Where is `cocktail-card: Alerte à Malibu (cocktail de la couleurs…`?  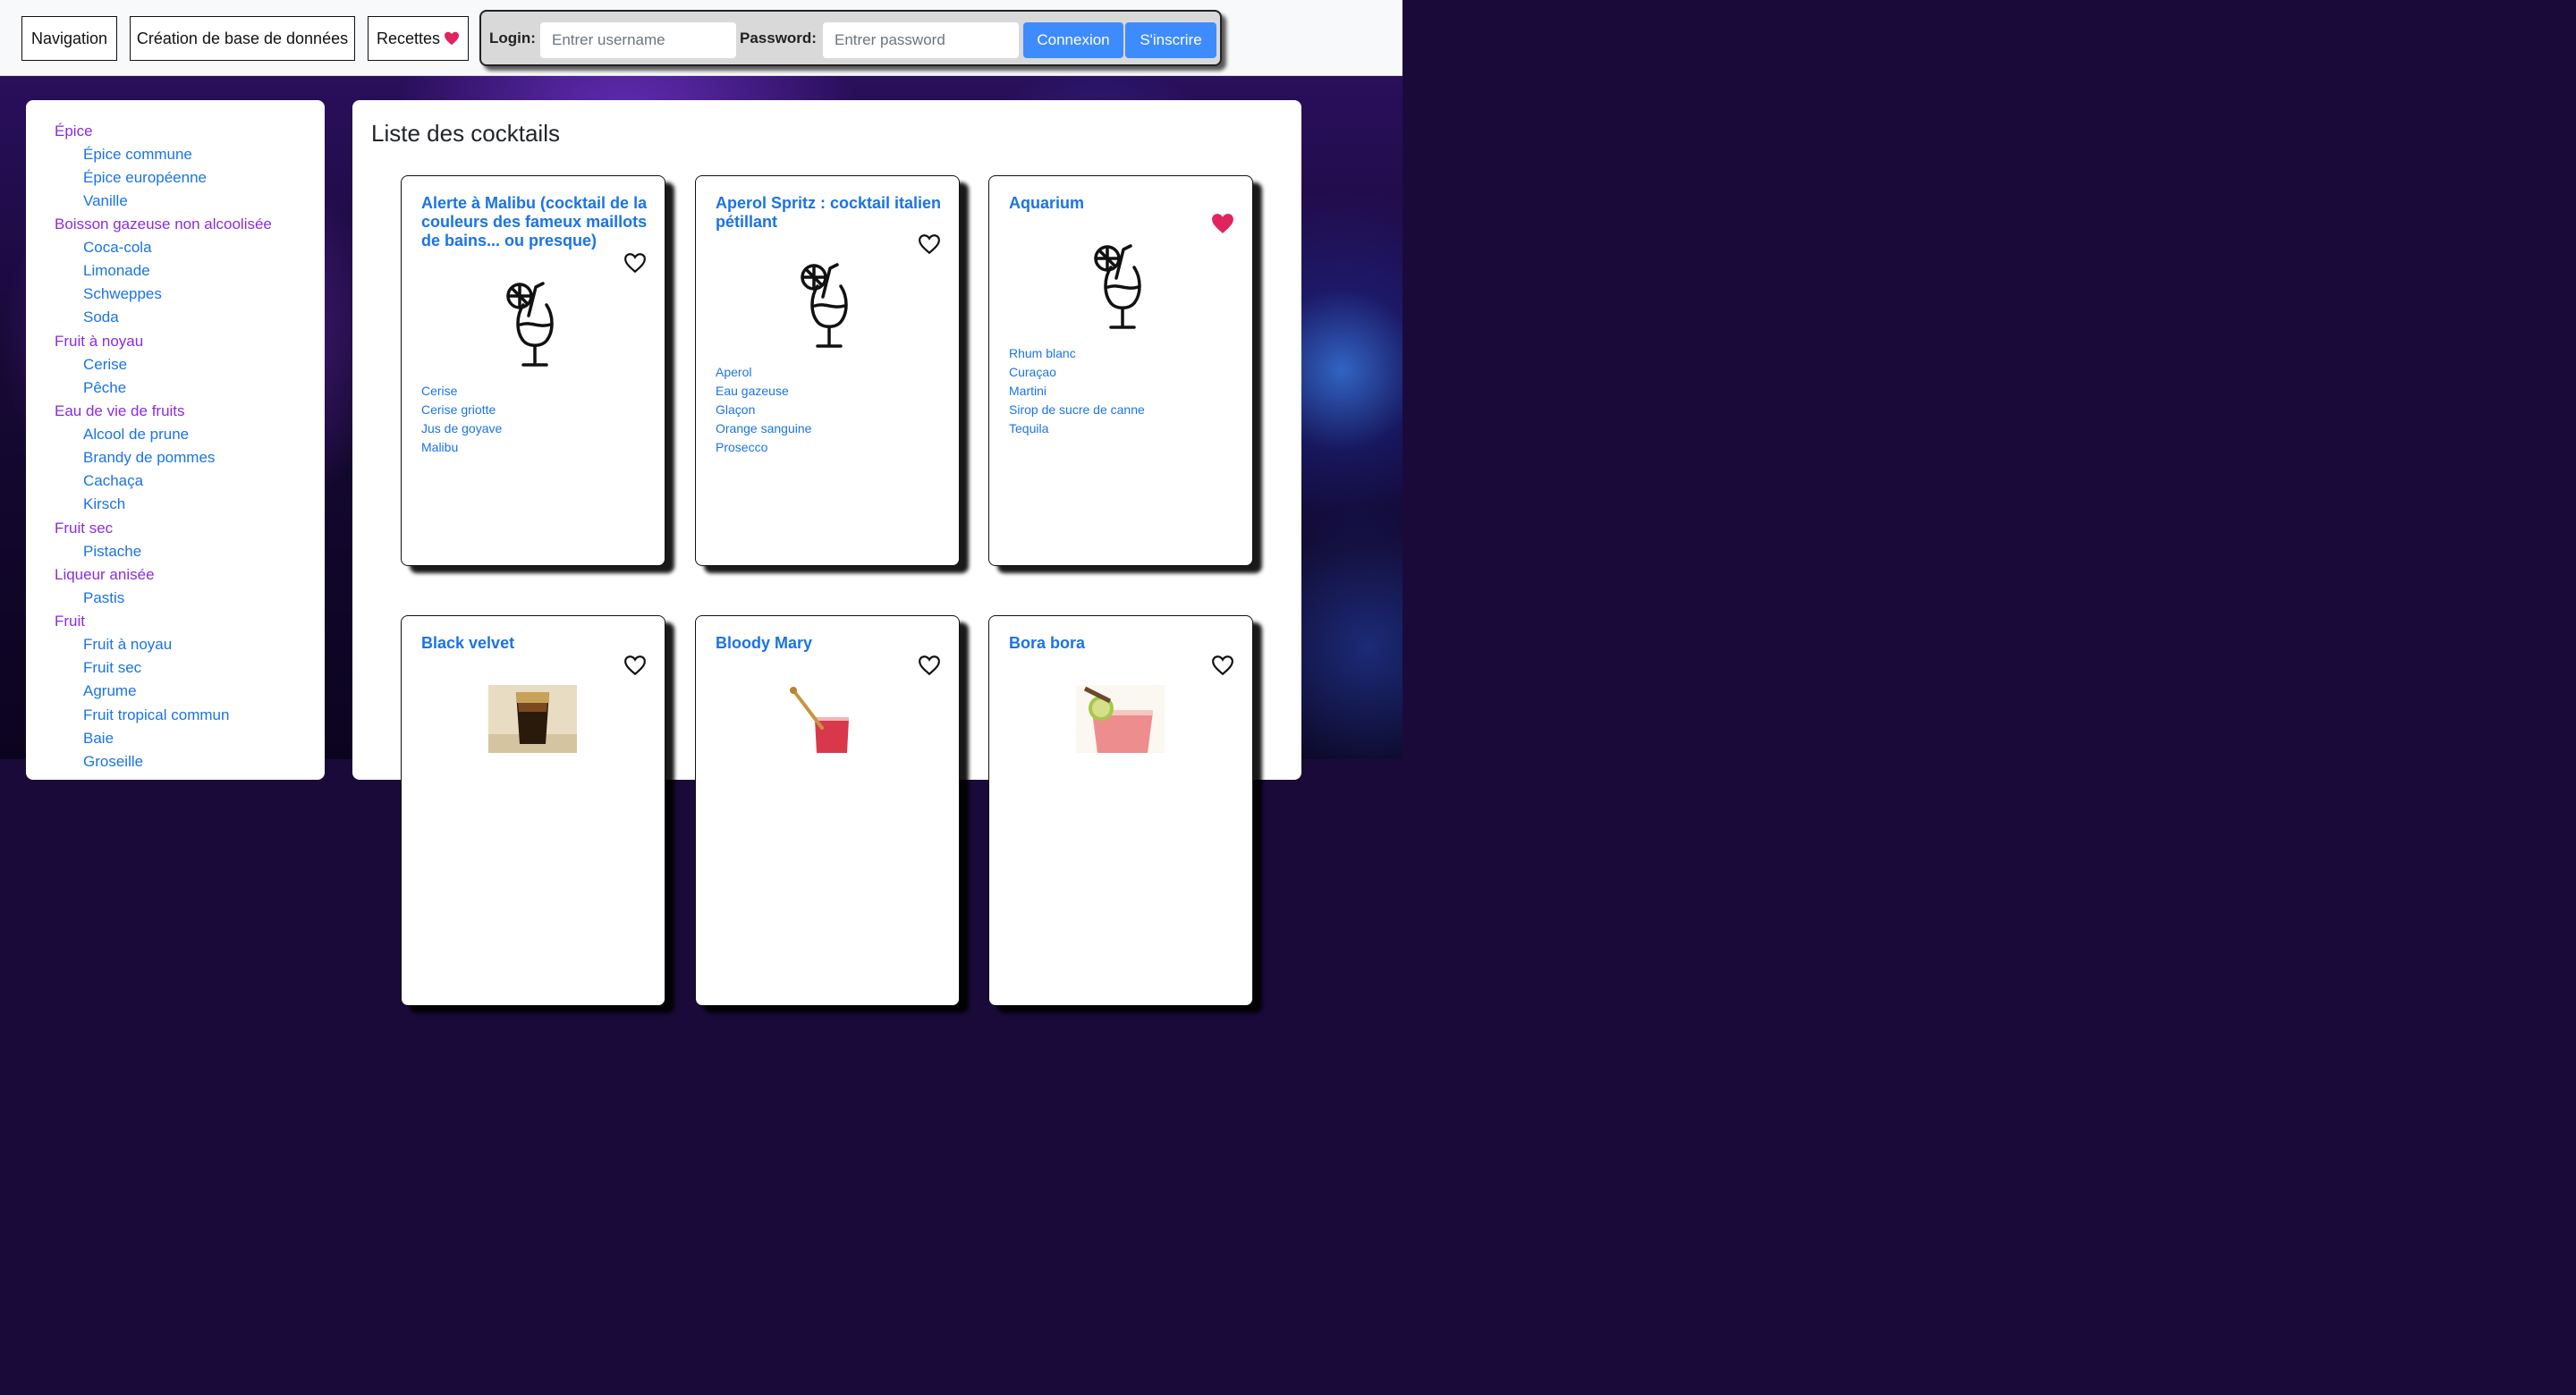
cocktail-card: Alerte à Malibu (cocktail de la couleurs… is located at coordinates (533, 370).